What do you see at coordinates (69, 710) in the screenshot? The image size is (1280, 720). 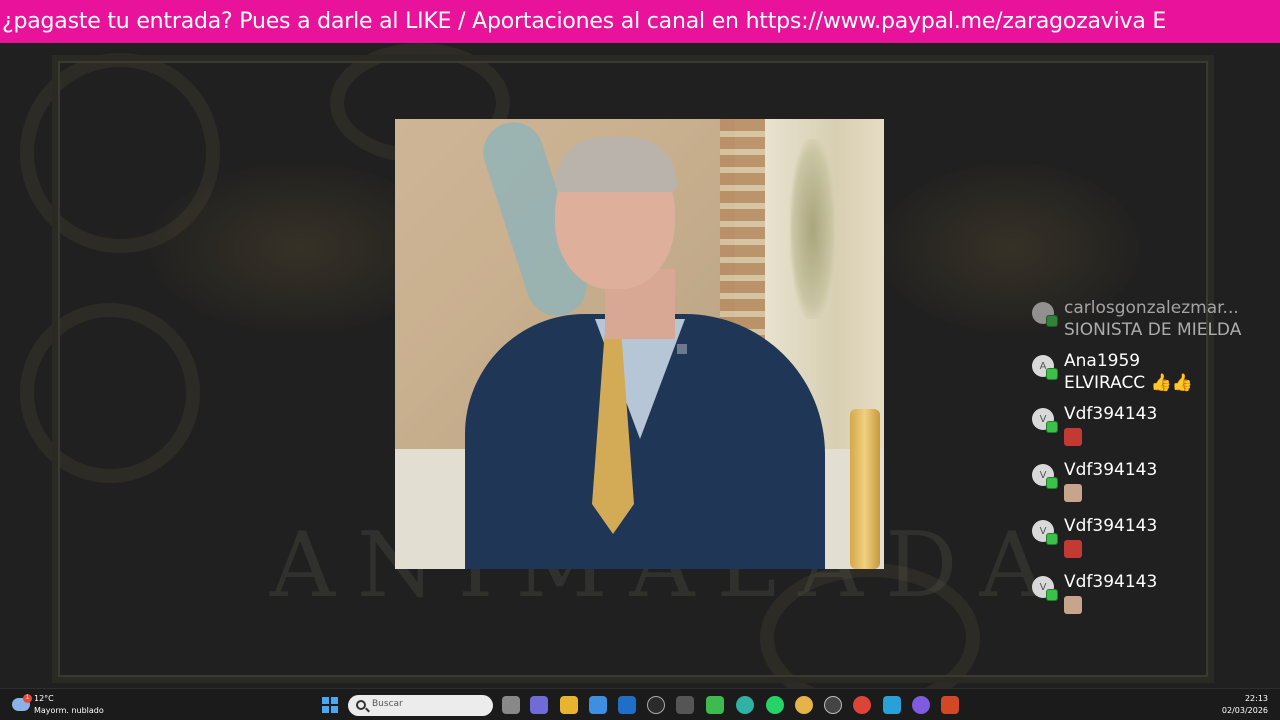 I see `weather-description: Mayorm. nublado` at bounding box center [69, 710].